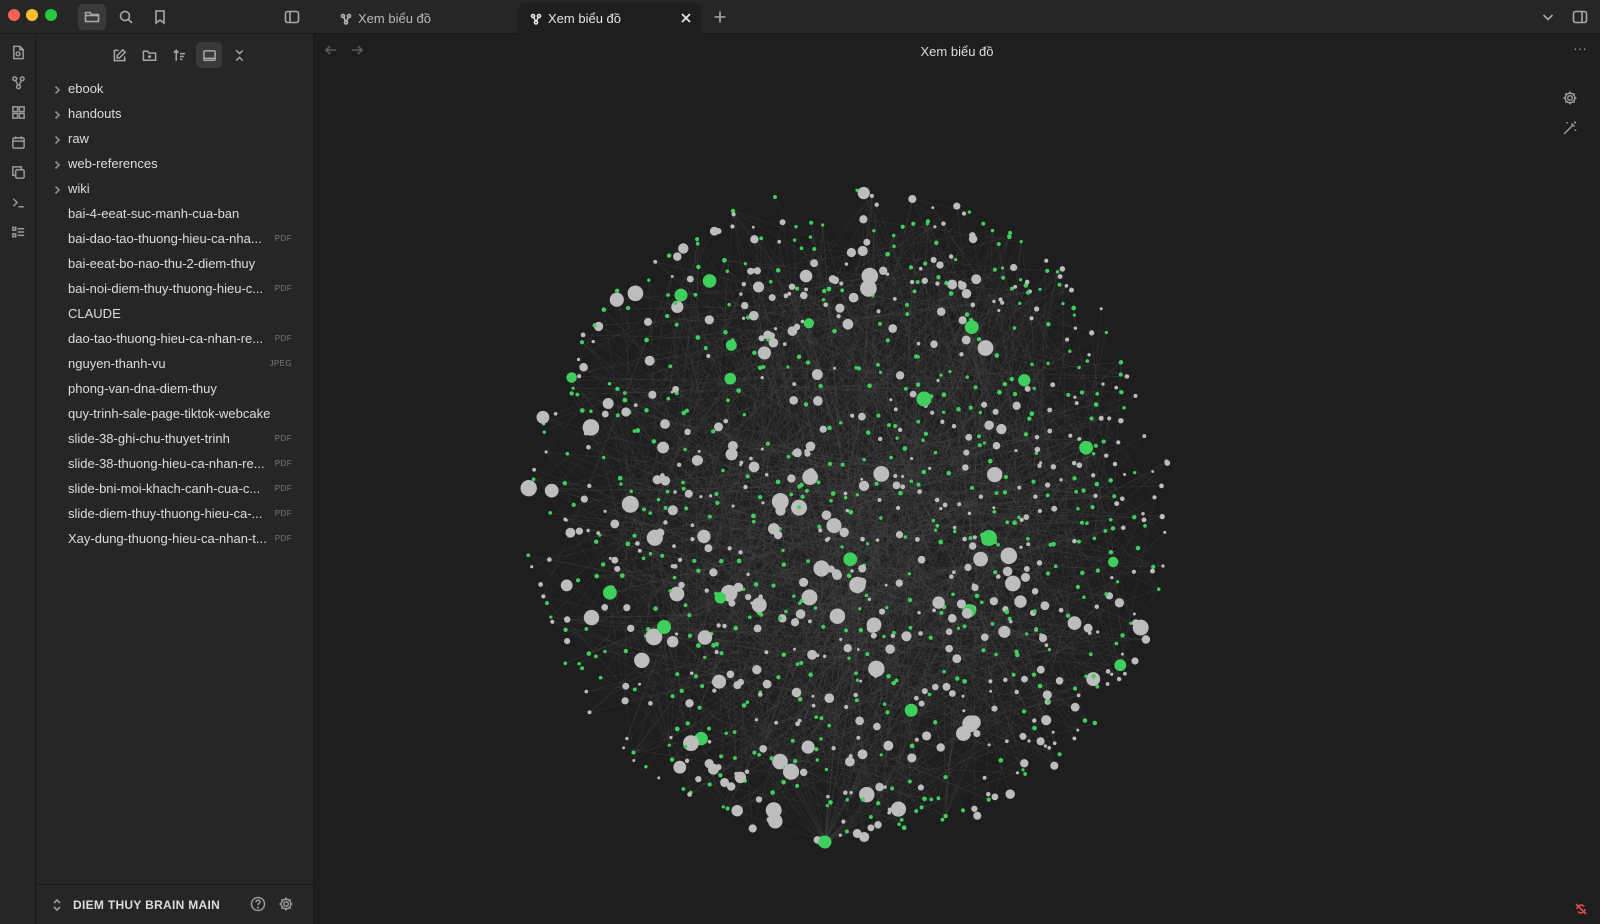  Describe the element at coordinates (175, 213) in the screenshot. I see `tree-file: bai-4-eeat-suc-manh-cua-ban` at that location.